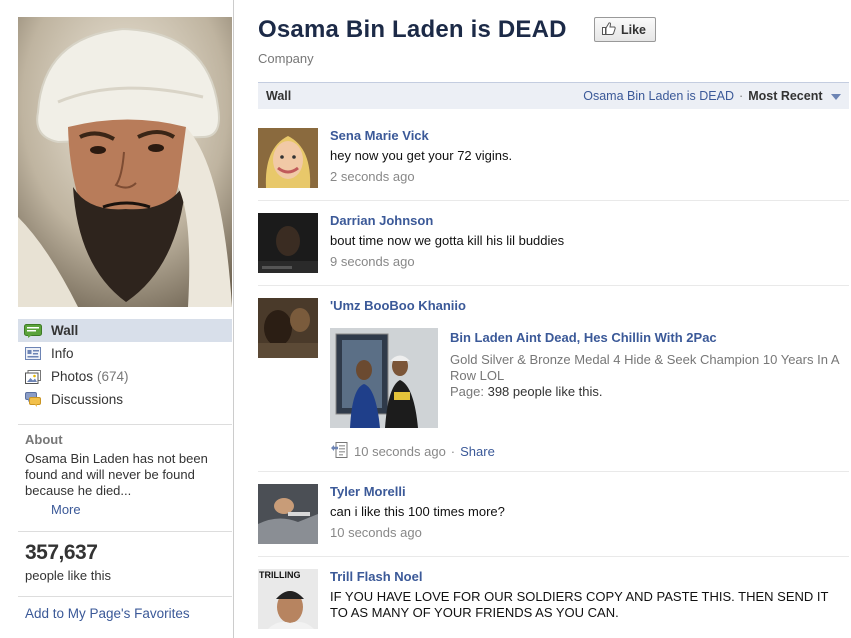  What do you see at coordinates (33, 376) in the screenshot?
I see `photos-icon` at bounding box center [33, 376].